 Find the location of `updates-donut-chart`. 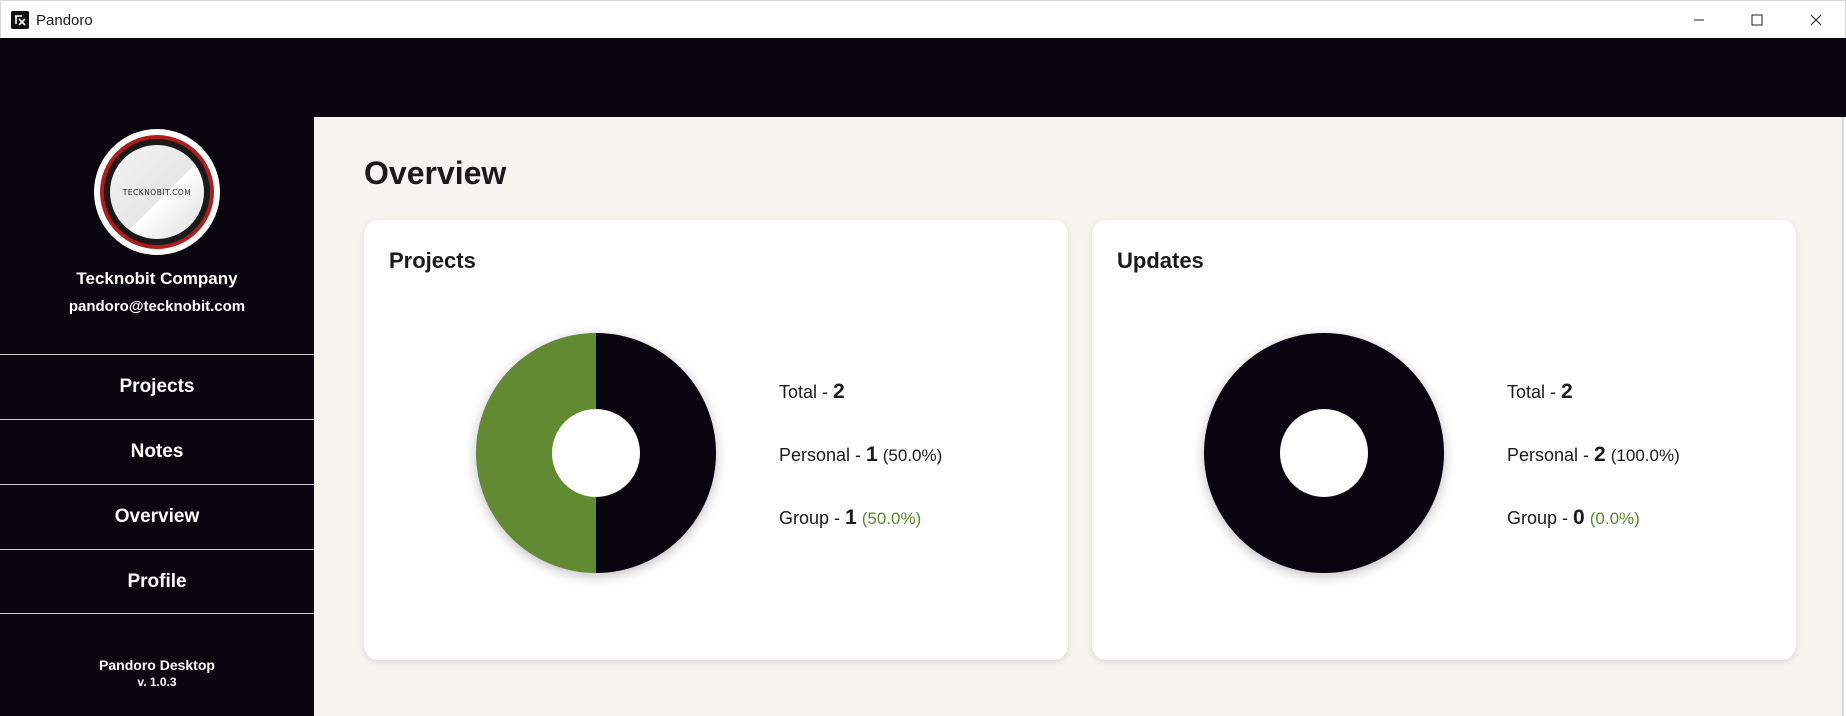

updates-donut-chart is located at coordinates (1324, 453).